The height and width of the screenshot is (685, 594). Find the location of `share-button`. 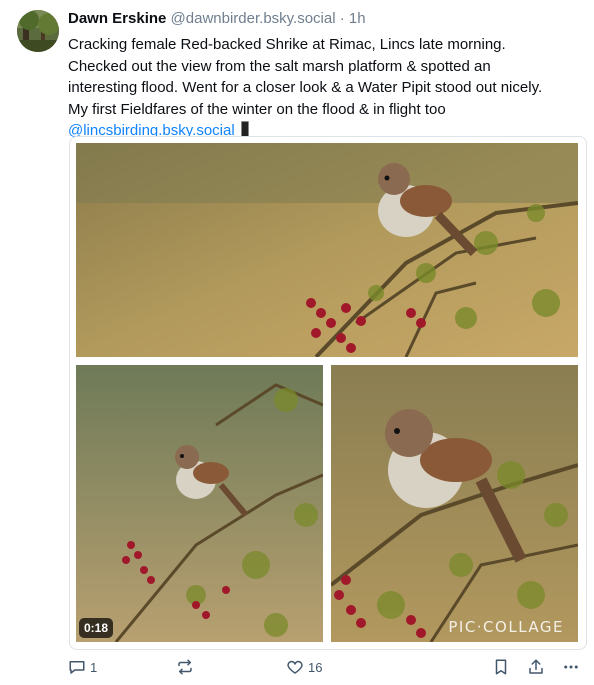

share-button is located at coordinates (538, 667).